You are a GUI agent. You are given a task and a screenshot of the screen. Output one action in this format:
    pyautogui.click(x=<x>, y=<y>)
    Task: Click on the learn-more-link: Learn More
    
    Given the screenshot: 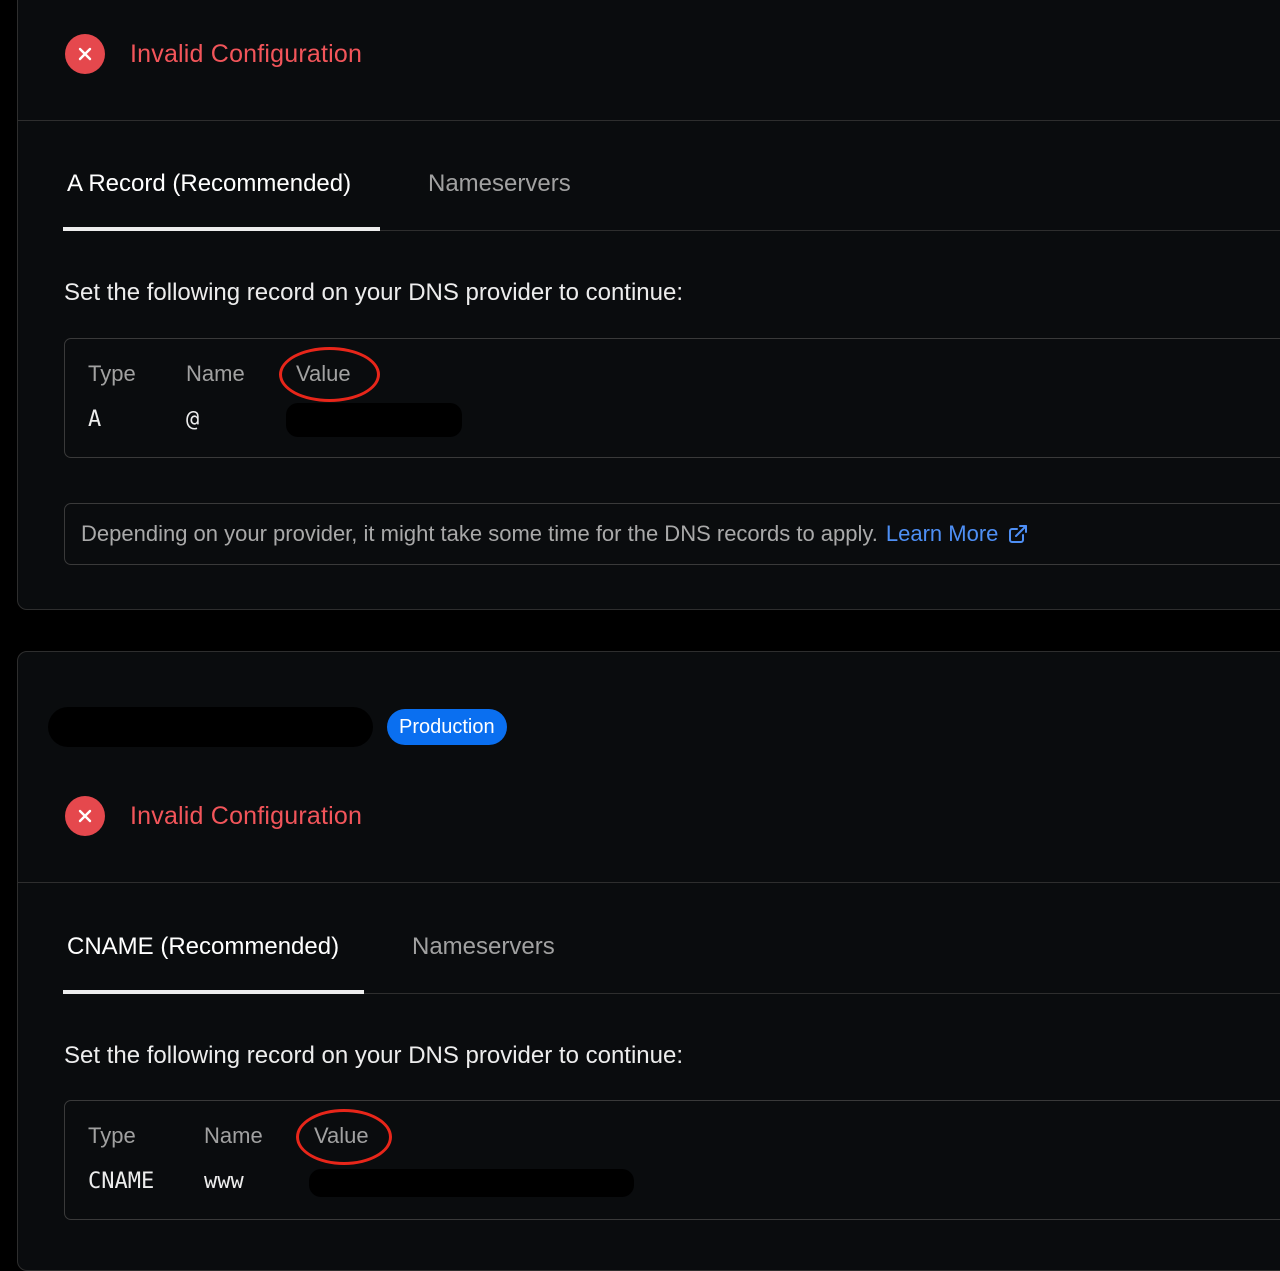 What is the action you would take?
    pyautogui.click(x=957, y=534)
    